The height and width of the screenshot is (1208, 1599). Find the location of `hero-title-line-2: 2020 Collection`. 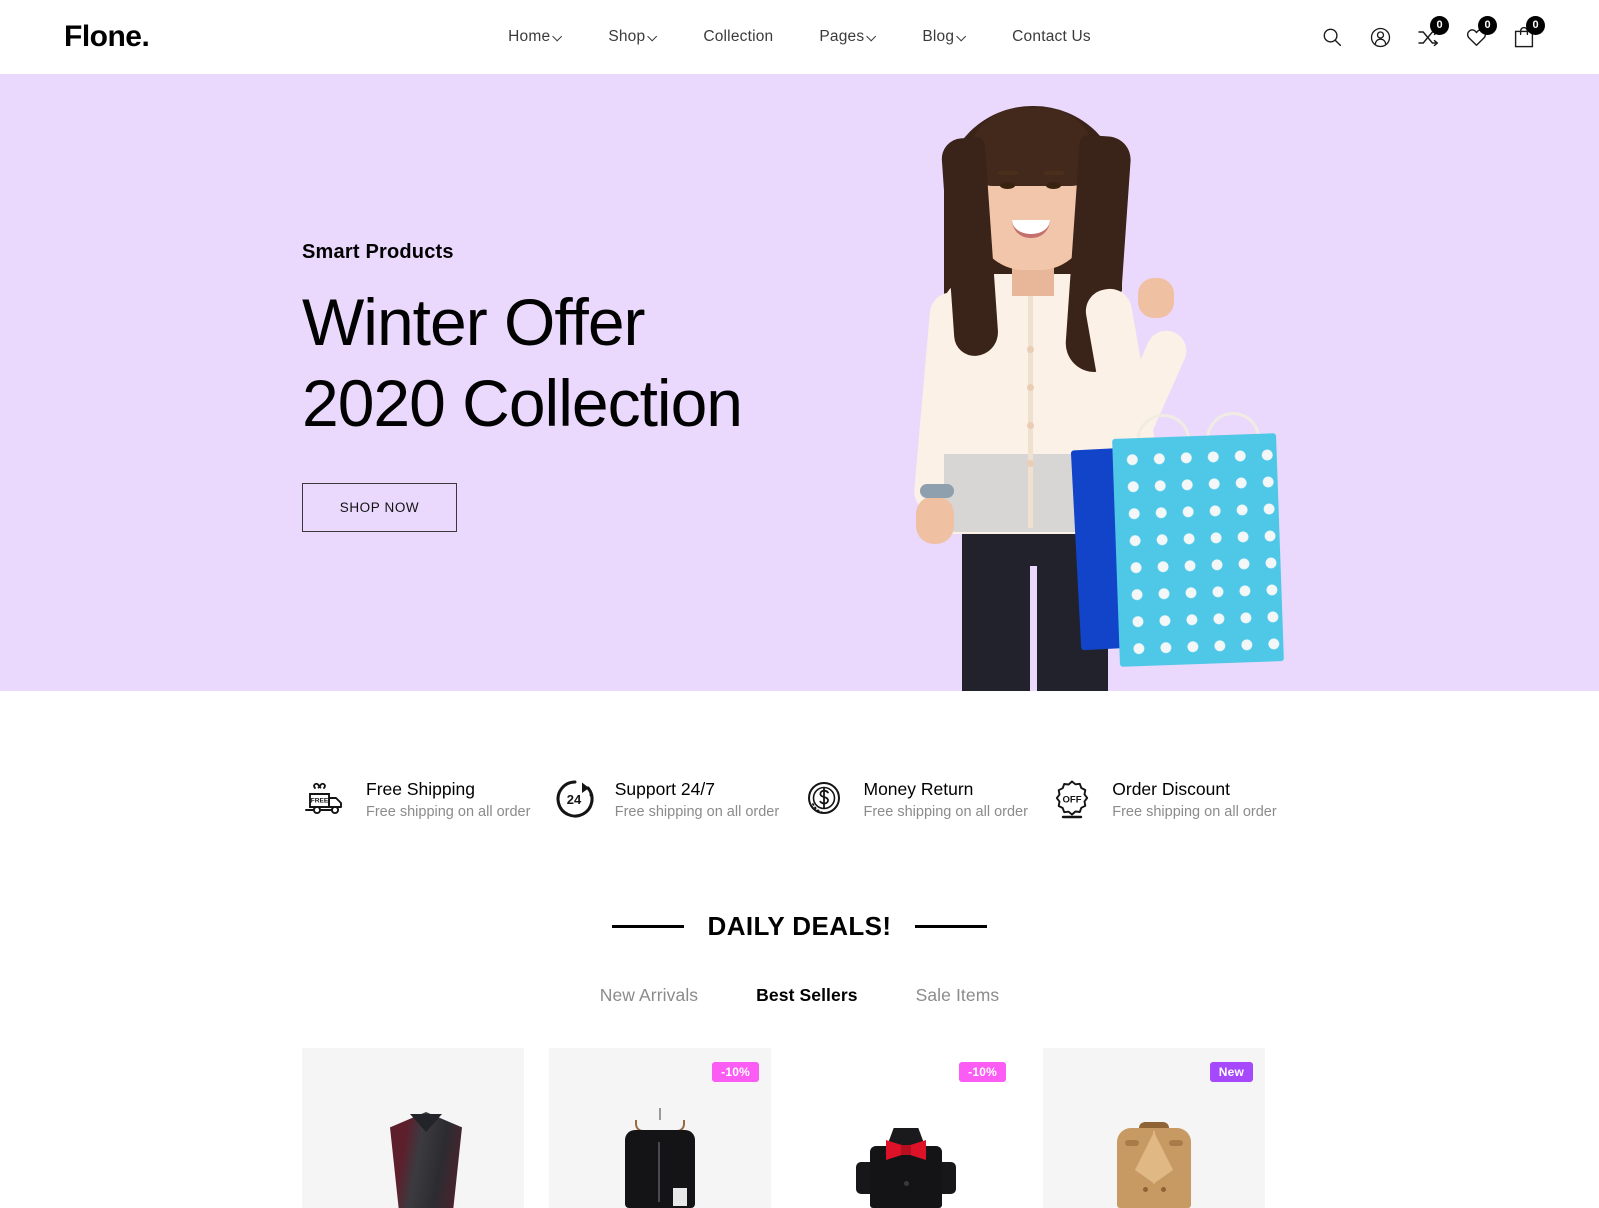

hero-title-line-2: 2020 Collection is located at coordinates (522, 402).